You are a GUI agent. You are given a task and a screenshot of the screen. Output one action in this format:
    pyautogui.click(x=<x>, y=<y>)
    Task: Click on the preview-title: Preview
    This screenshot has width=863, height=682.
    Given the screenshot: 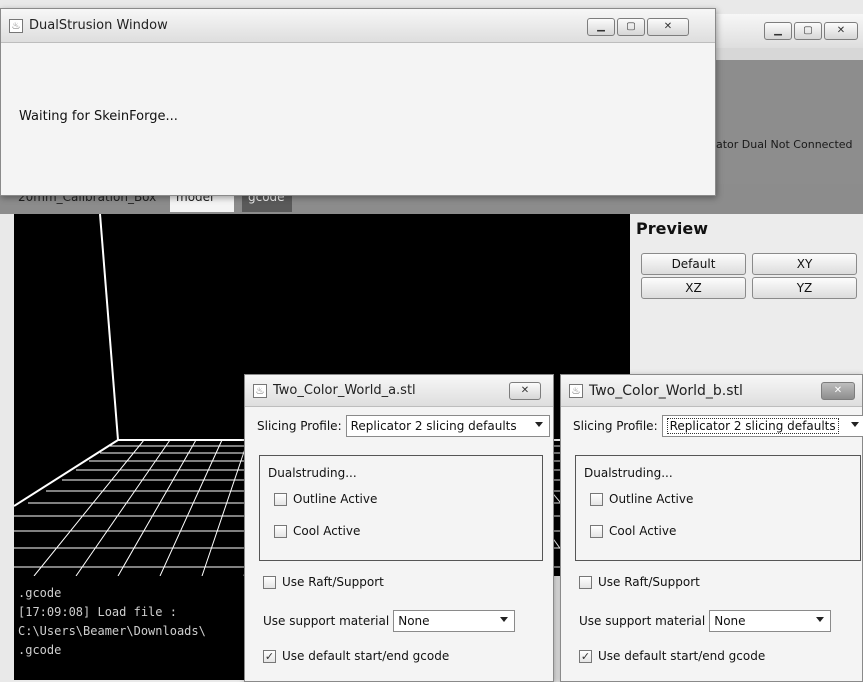 What is the action you would take?
    pyautogui.click(x=672, y=228)
    